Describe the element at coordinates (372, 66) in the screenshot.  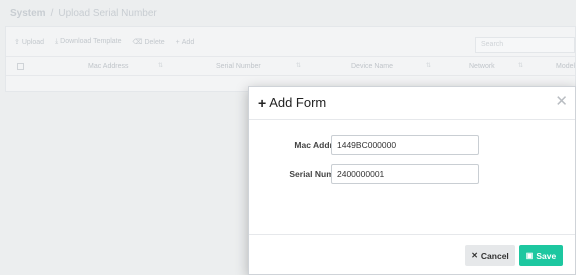
I see `column-header-device-name: Device Name` at that location.